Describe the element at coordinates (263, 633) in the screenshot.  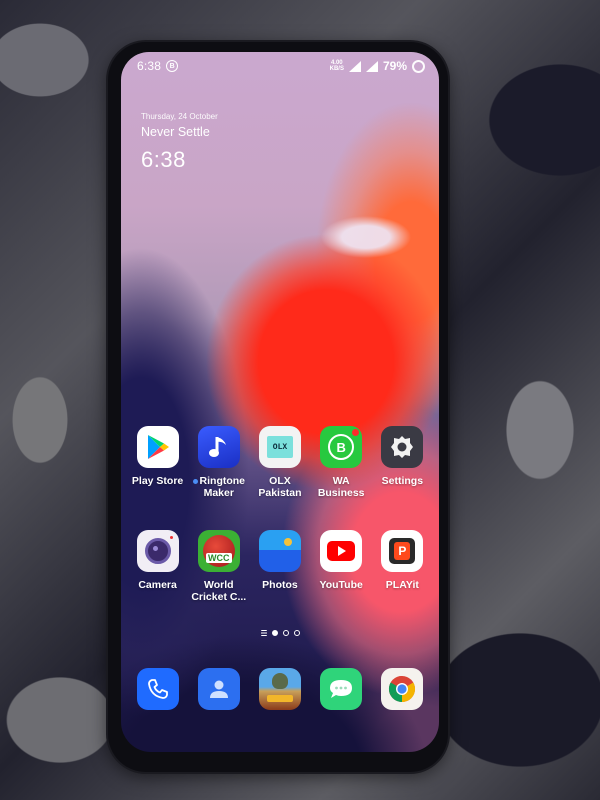
I see `page-indicator-menu-icon` at that location.